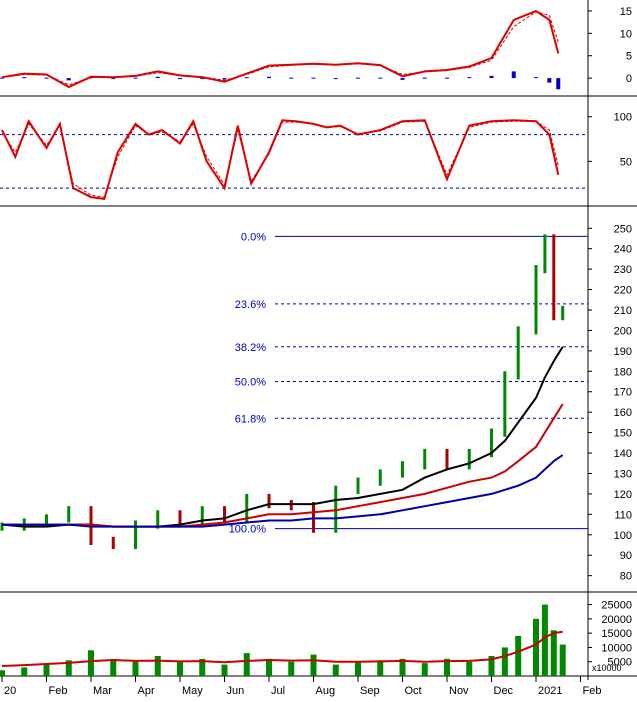  Describe the element at coordinates (250, 383) in the screenshot. I see `fibonacci-label: 50.0%` at that location.